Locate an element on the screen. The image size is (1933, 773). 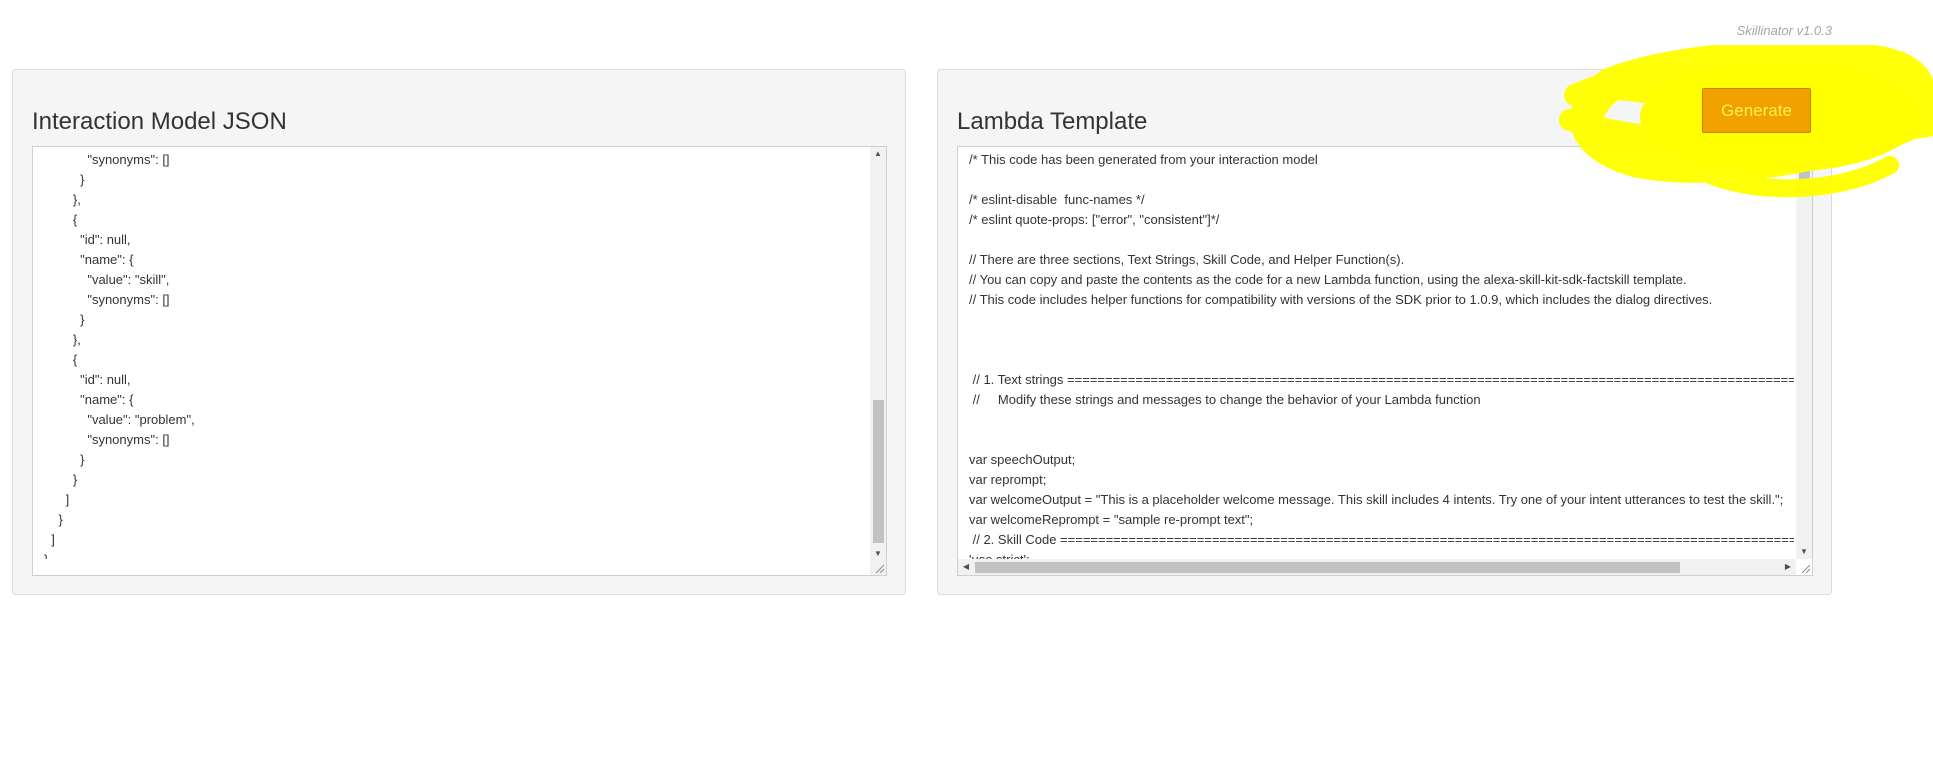
lambda-template-hscrollbar: ◀ ▶ is located at coordinates (1377, 567).